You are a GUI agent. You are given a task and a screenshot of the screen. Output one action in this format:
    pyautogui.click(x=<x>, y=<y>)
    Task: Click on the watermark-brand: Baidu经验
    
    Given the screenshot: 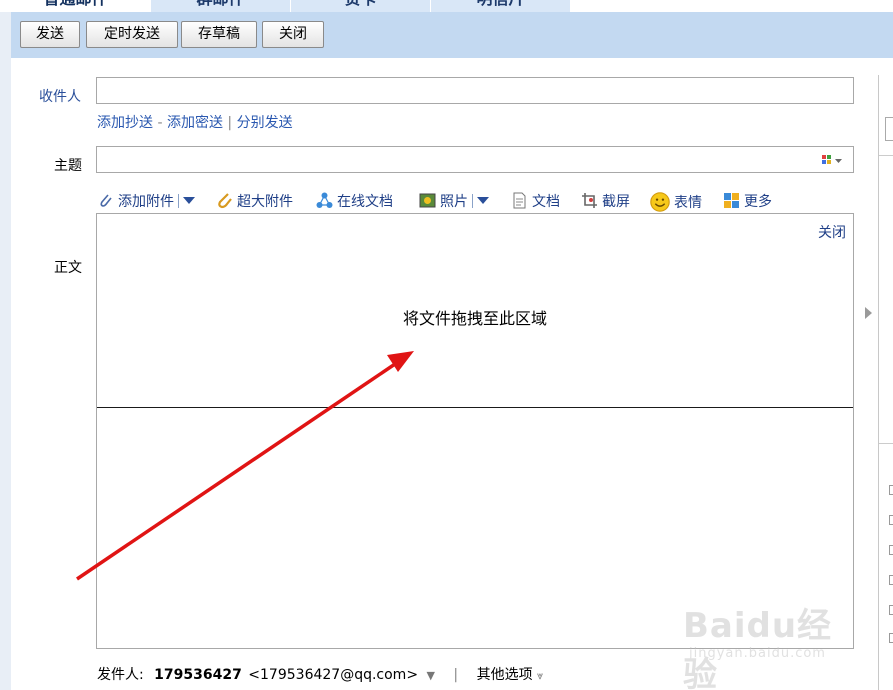 What is the action you would take?
    pyautogui.click(x=758, y=648)
    